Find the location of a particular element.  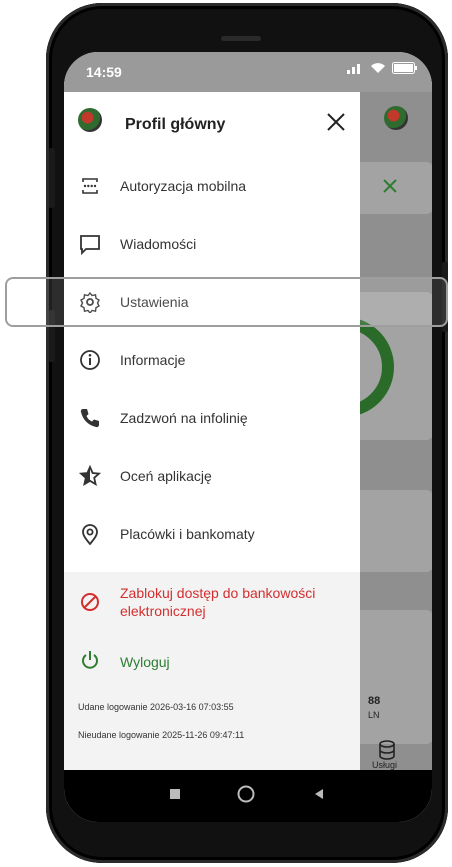

close-button is located at coordinates (336, 122).